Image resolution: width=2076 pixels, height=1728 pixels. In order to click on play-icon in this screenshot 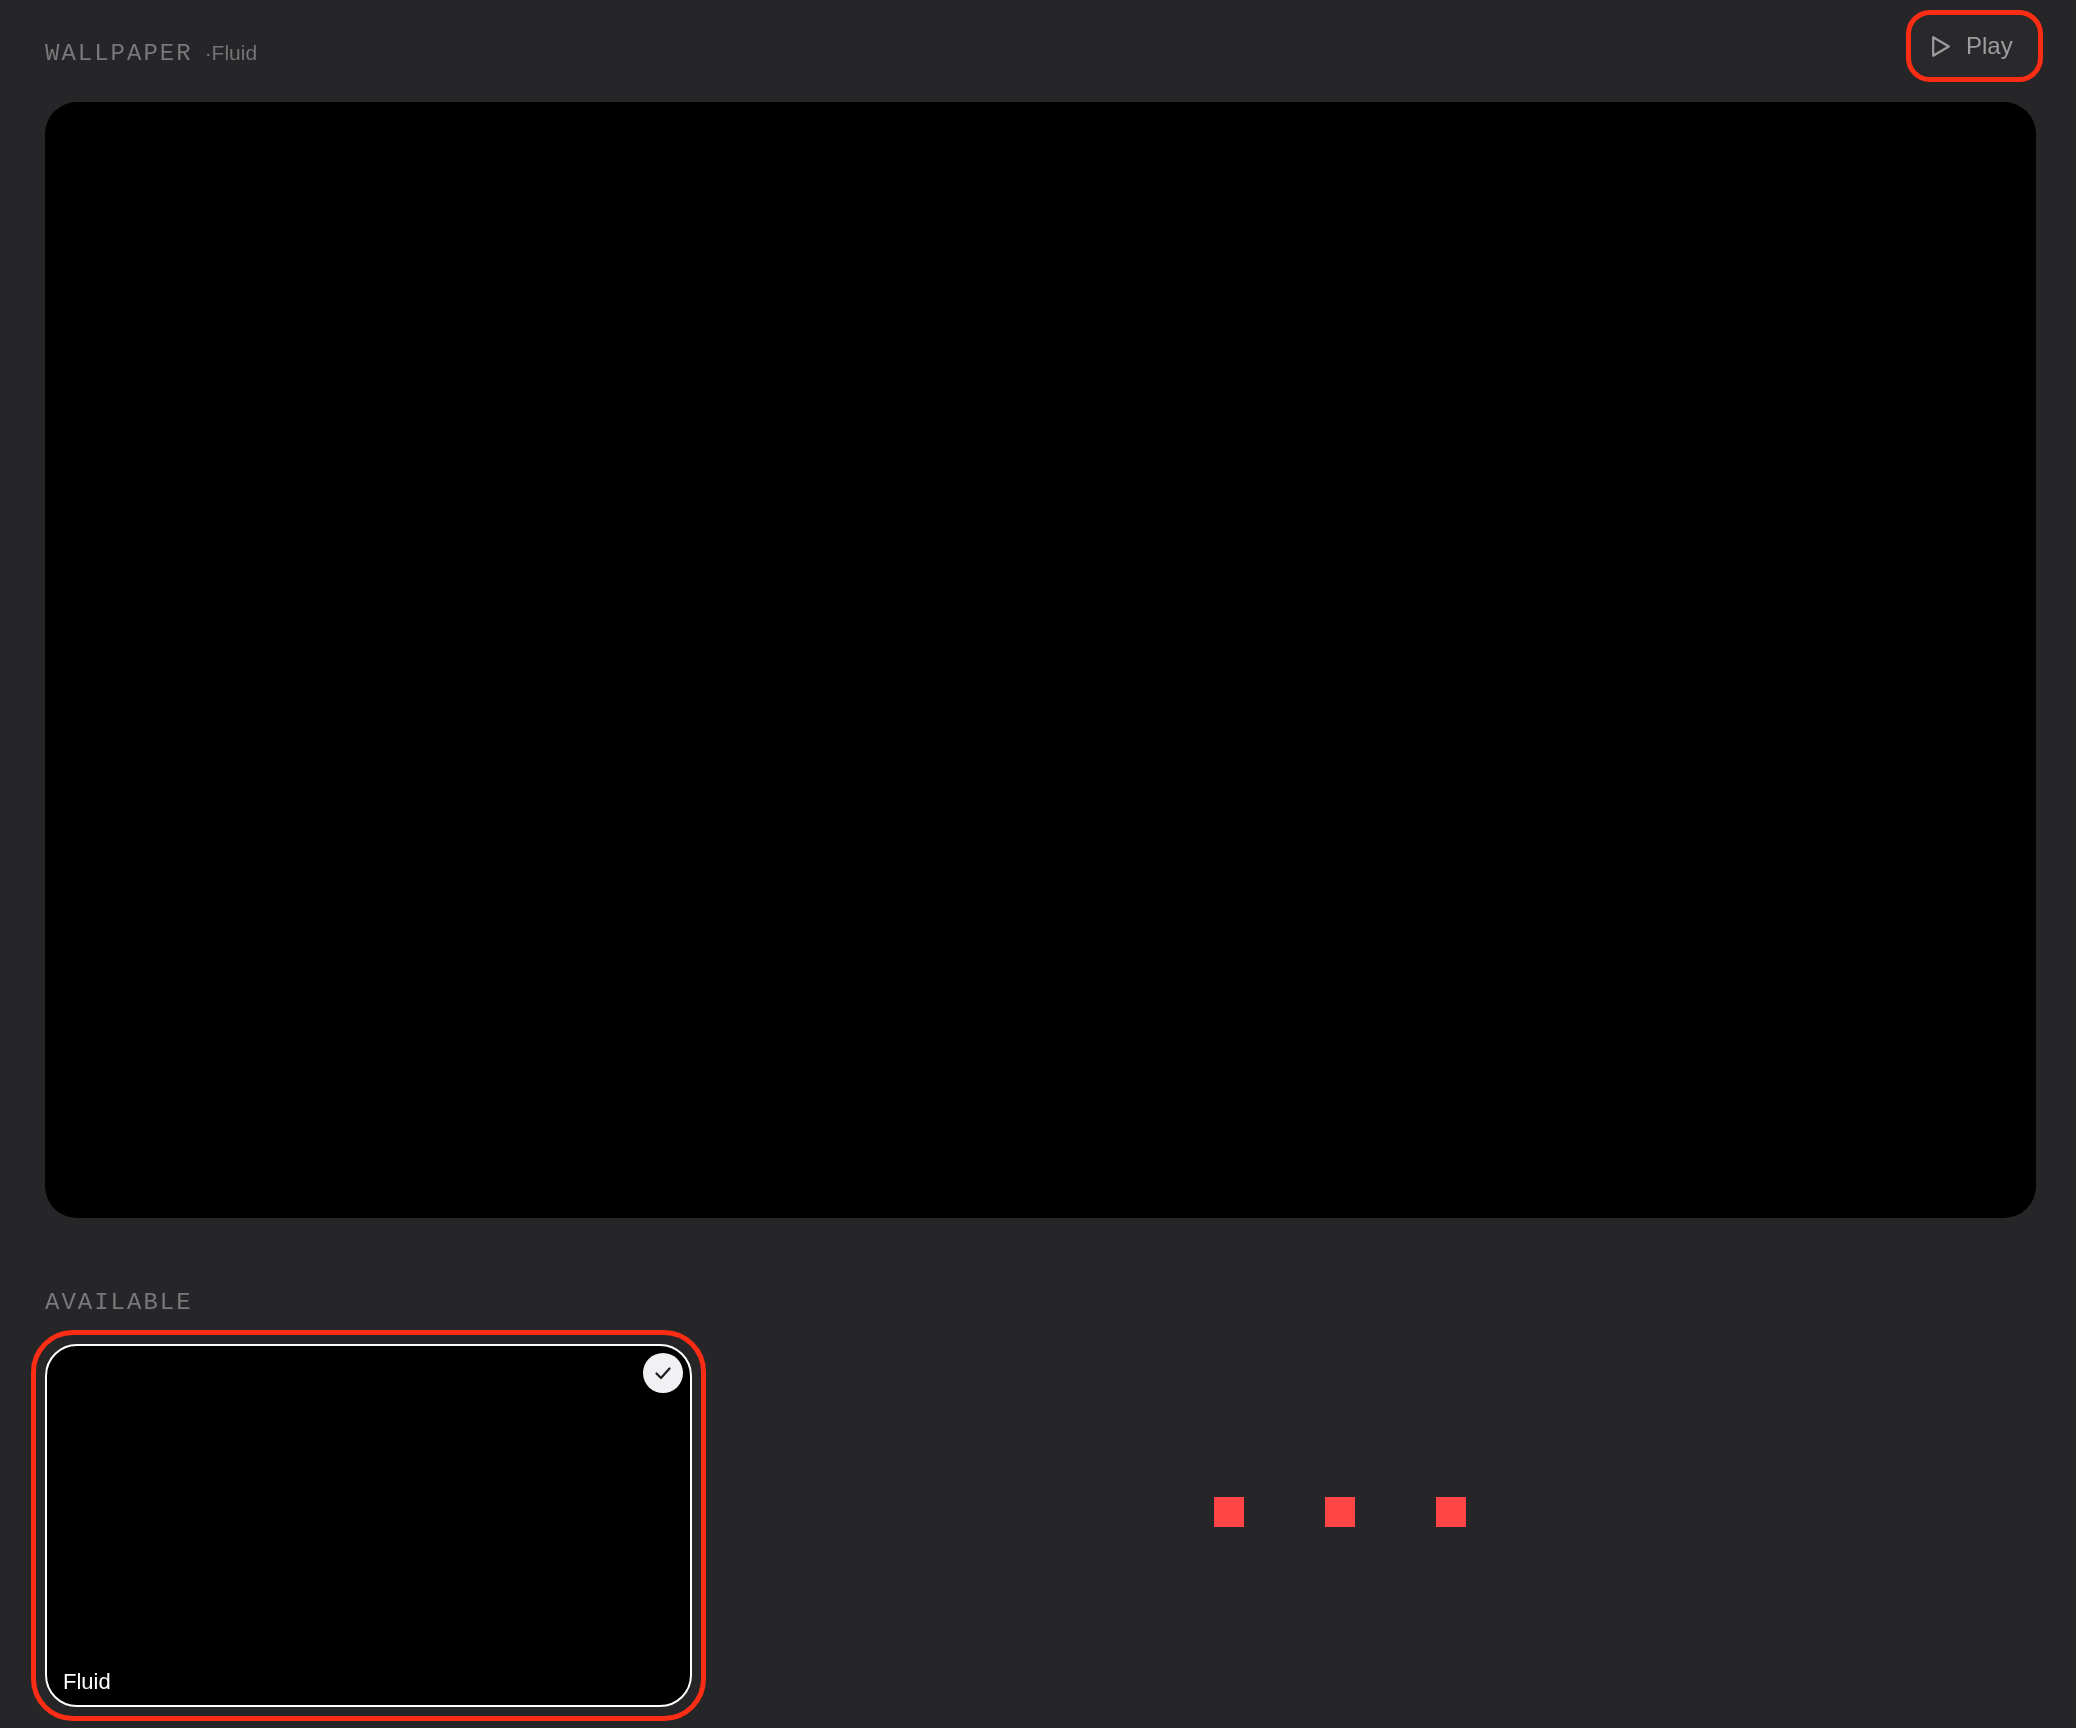, I will do `click(1941, 46)`.